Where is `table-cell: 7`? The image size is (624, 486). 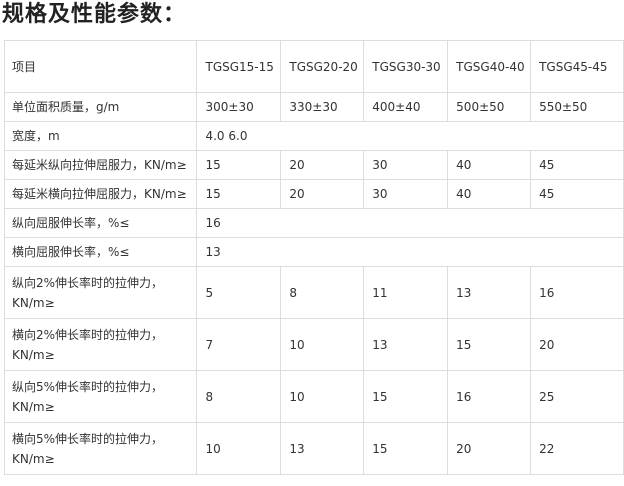 table-cell: 7 is located at coordinates (239, 344).